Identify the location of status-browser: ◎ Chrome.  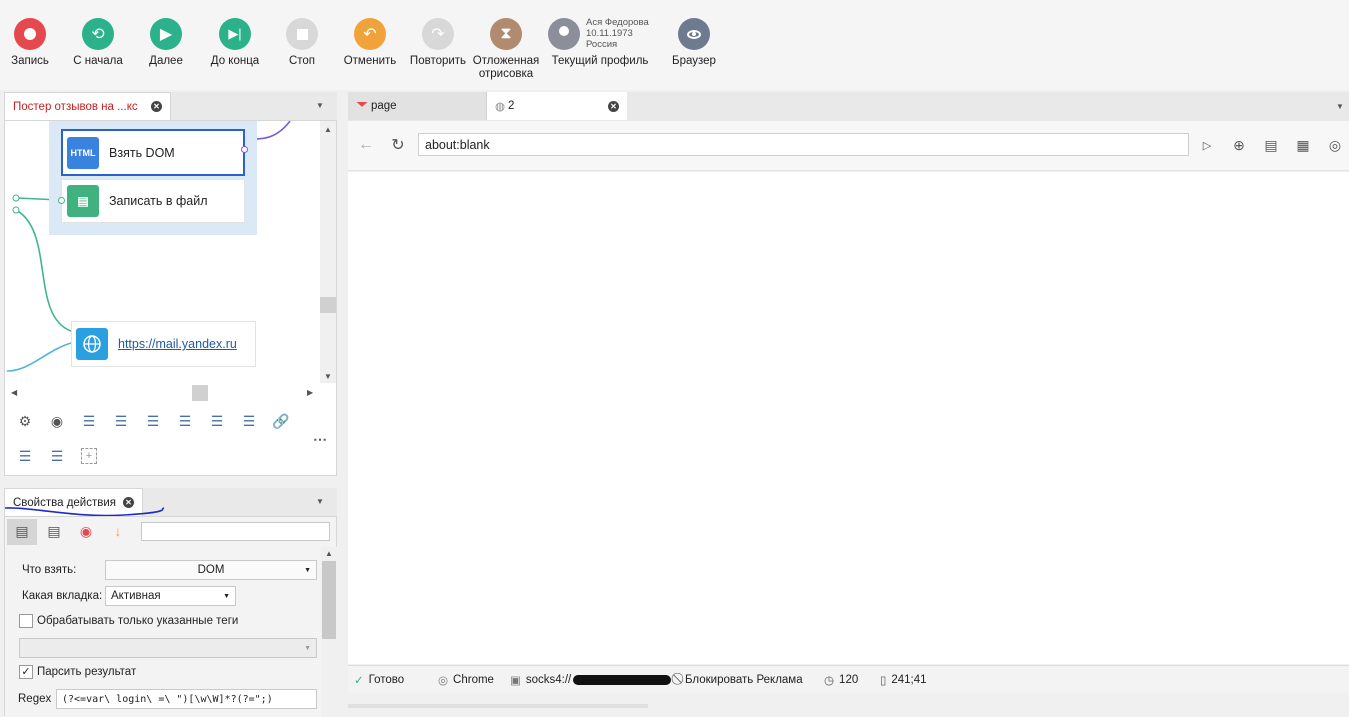
(466, 680).